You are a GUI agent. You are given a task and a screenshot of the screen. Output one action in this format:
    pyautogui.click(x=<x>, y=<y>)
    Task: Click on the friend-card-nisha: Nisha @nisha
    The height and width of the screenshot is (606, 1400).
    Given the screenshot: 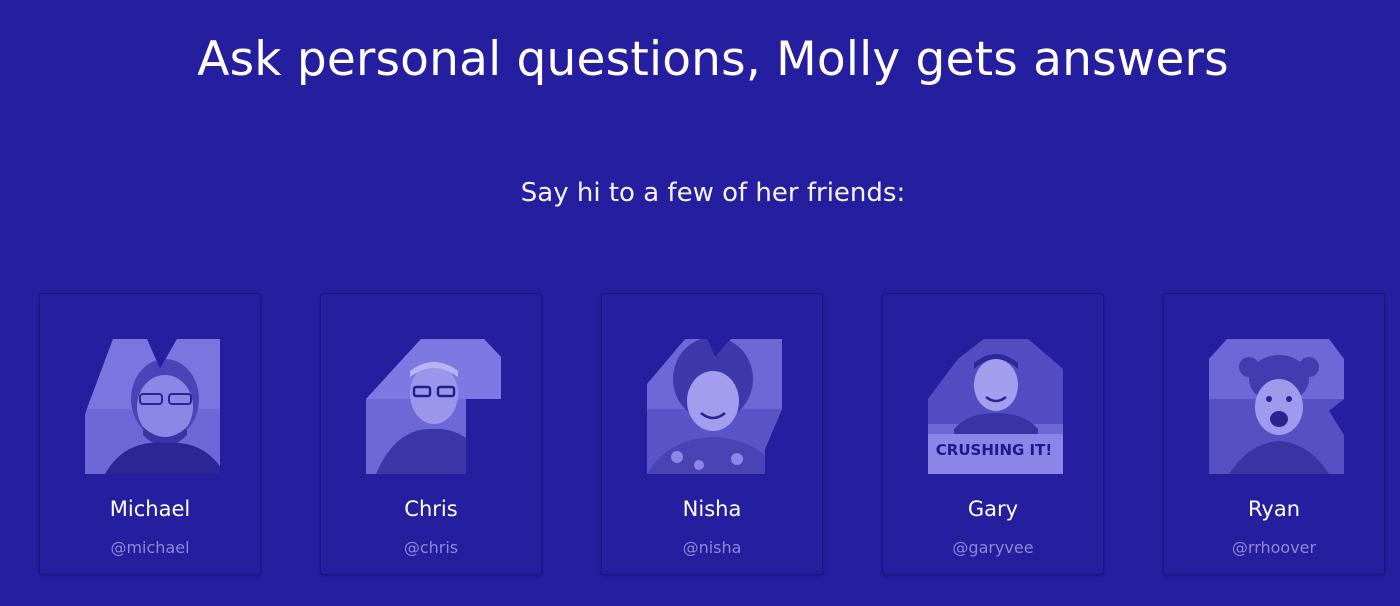 What is the action you would take?
    pyautogui.click(x=712, y=434)
    